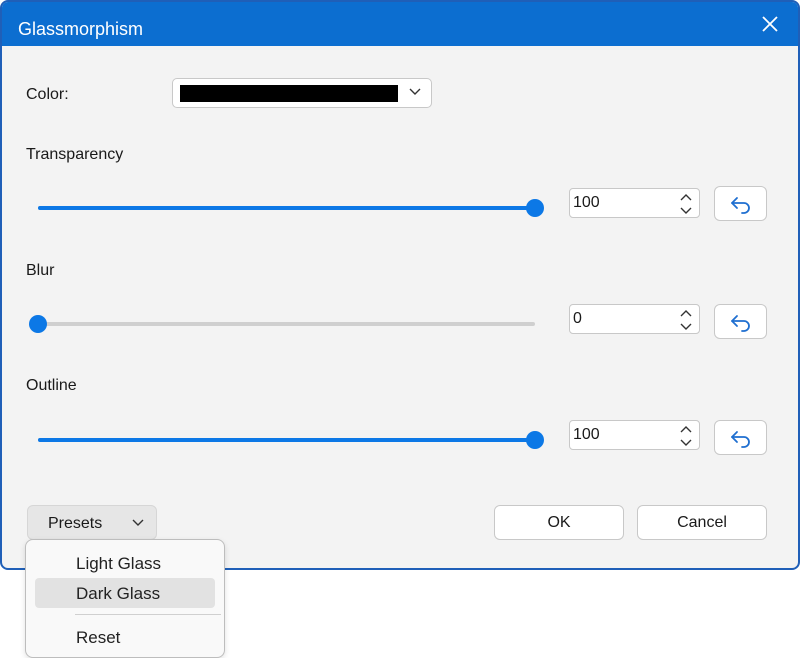 Image resolution: width=800 pixels, height=658 pixels. I want to click on close-icon, so click(770, 24).